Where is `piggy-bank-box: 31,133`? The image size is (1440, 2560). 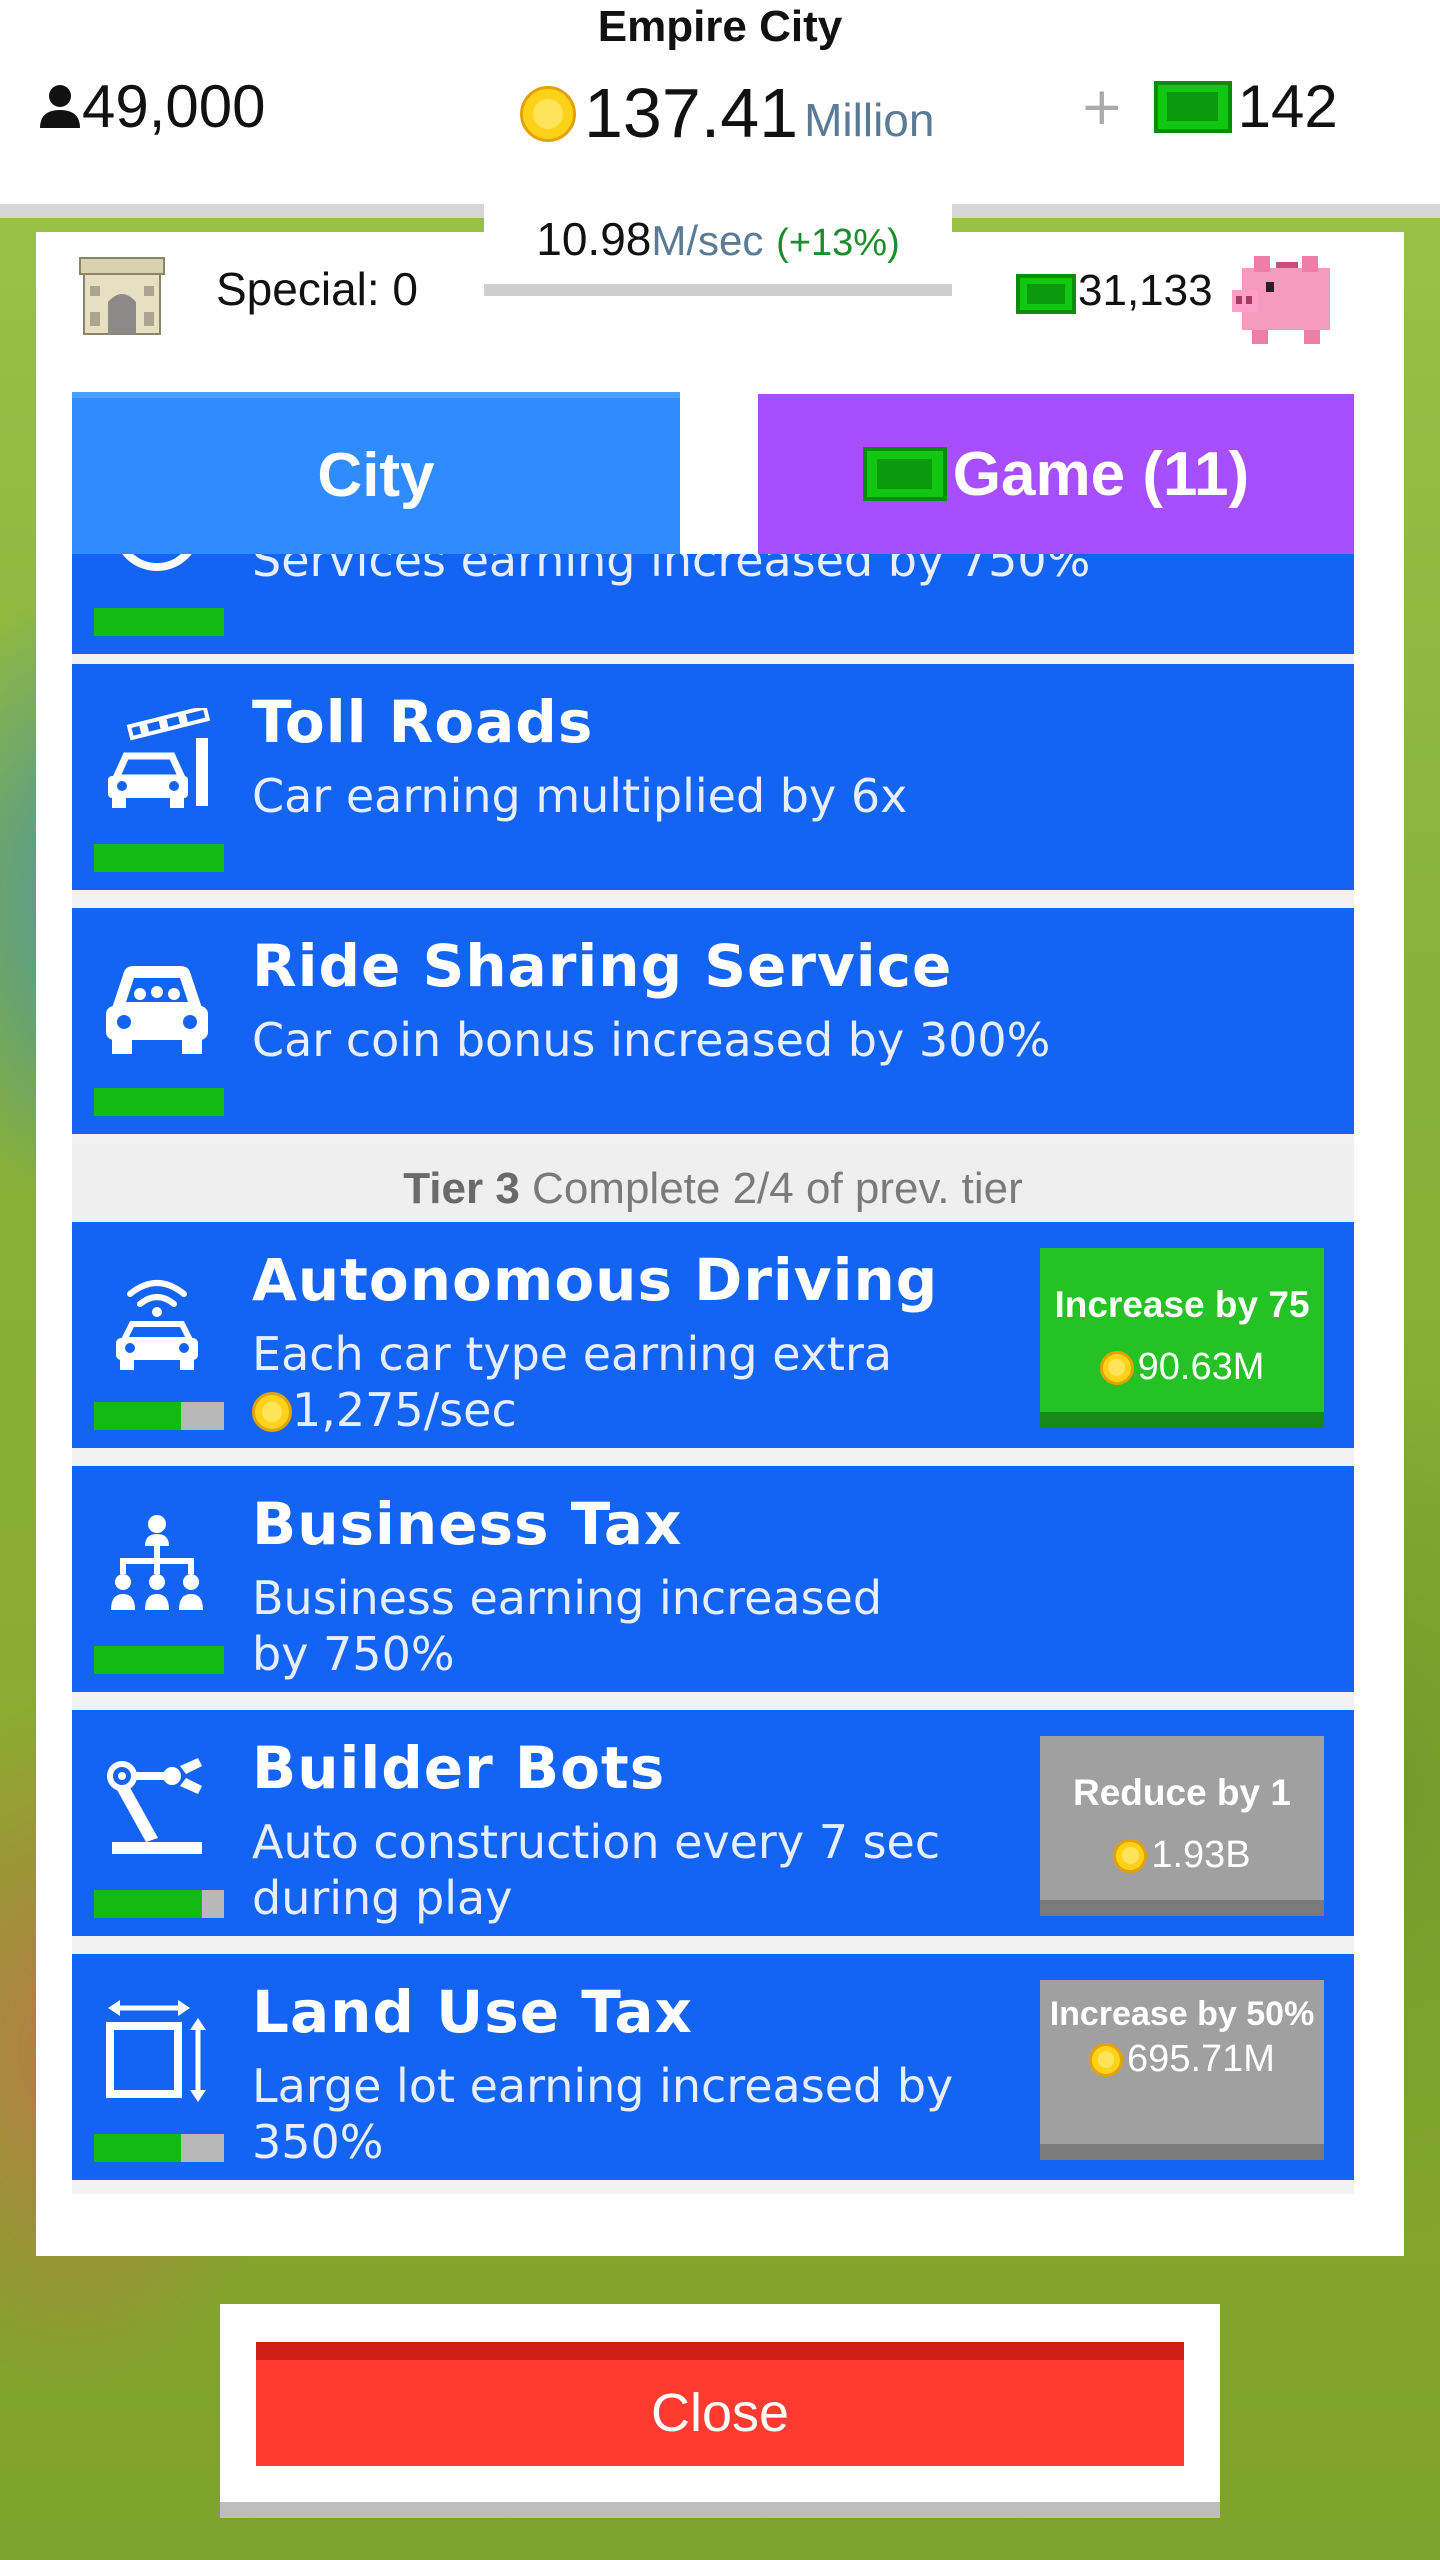
piggy-bank-box: 31,133 is located at coordinates (1195, 290).